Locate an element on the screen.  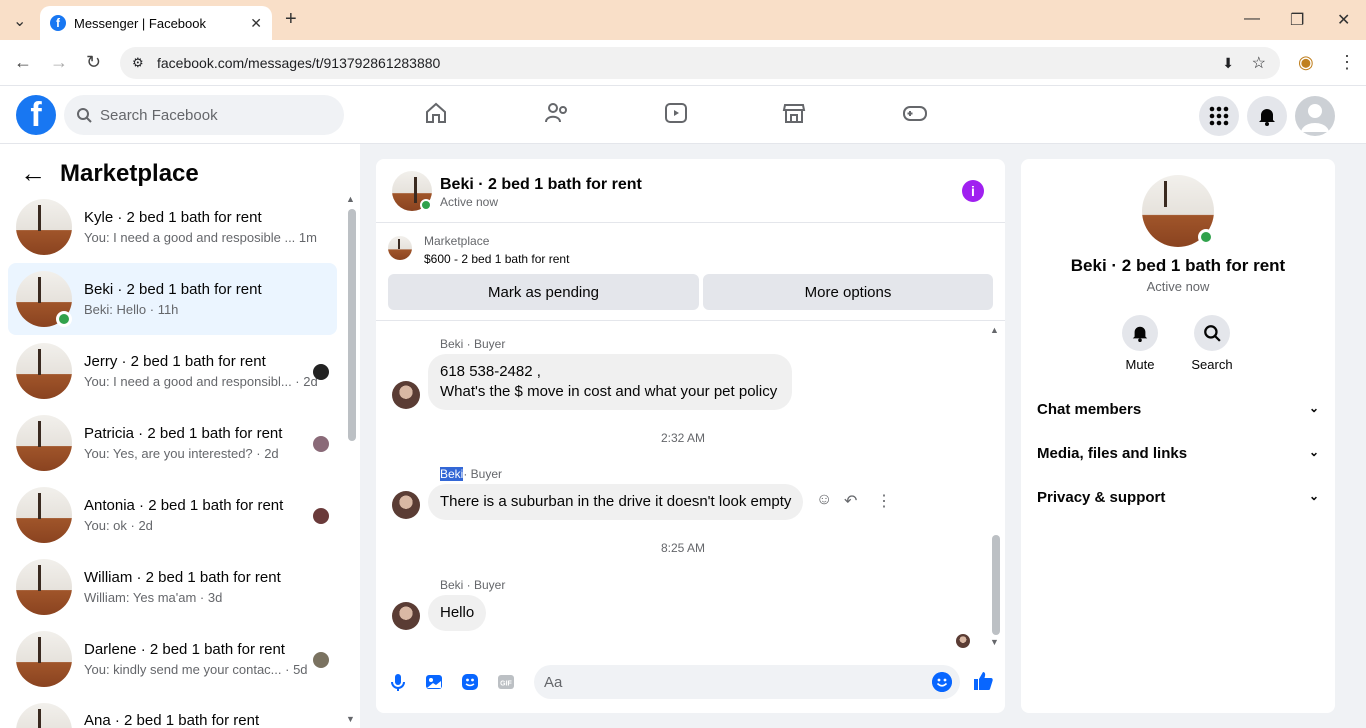
browser-tab-bar: ⌄ f Messenger | Facebook ✕ + — ❐ ✕ is located at coordinates (683, 20).